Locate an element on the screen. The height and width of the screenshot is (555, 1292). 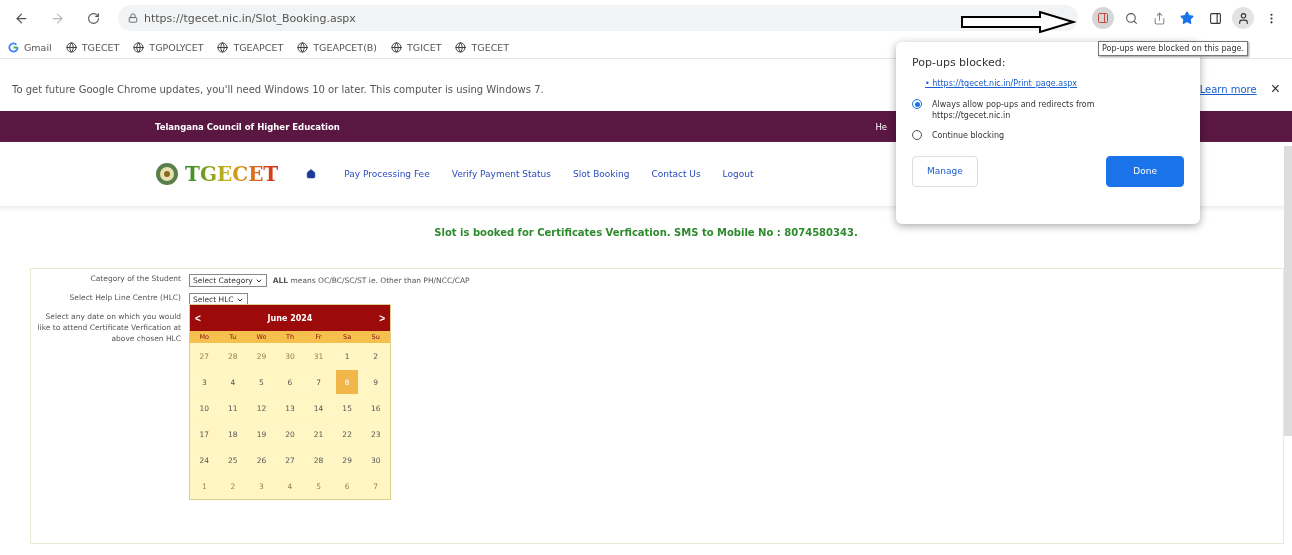
address-bar: https://tgecet.nic.in/Slot_Booking.aspx is located at coordinates (598, 18).